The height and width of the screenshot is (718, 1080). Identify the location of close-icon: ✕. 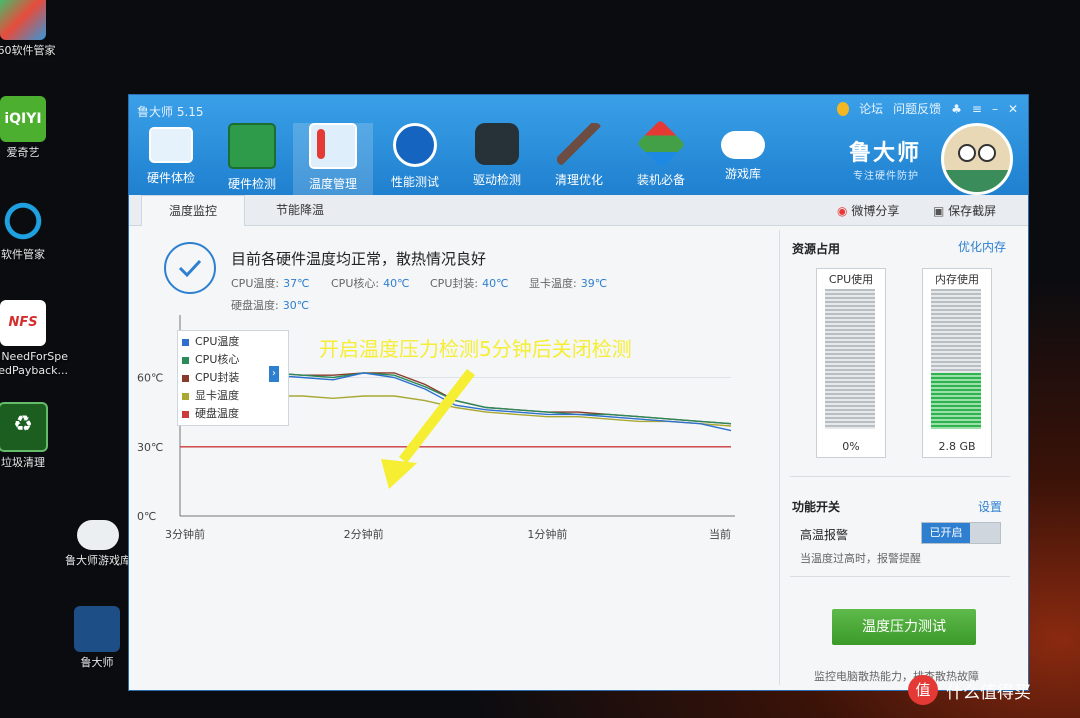
(1013, 109).